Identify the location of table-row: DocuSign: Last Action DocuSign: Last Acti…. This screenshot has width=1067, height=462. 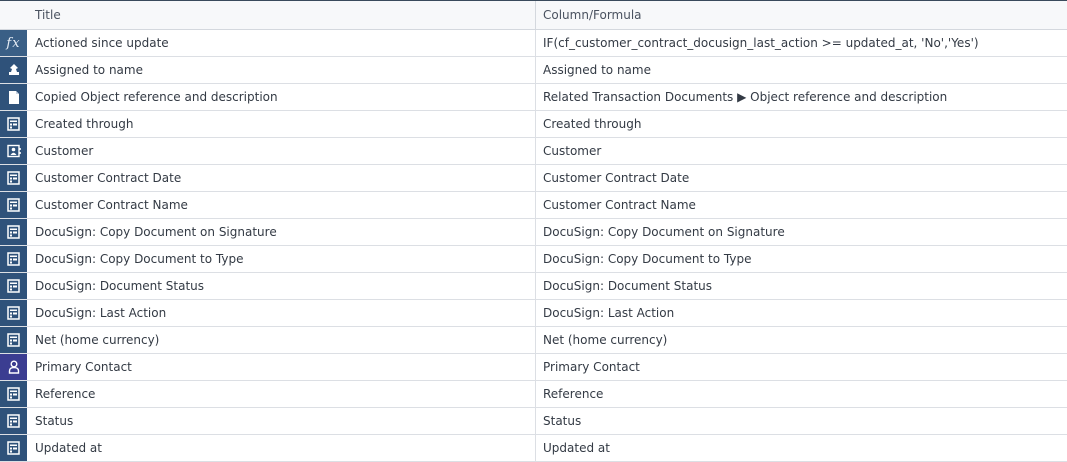
(533, 313).